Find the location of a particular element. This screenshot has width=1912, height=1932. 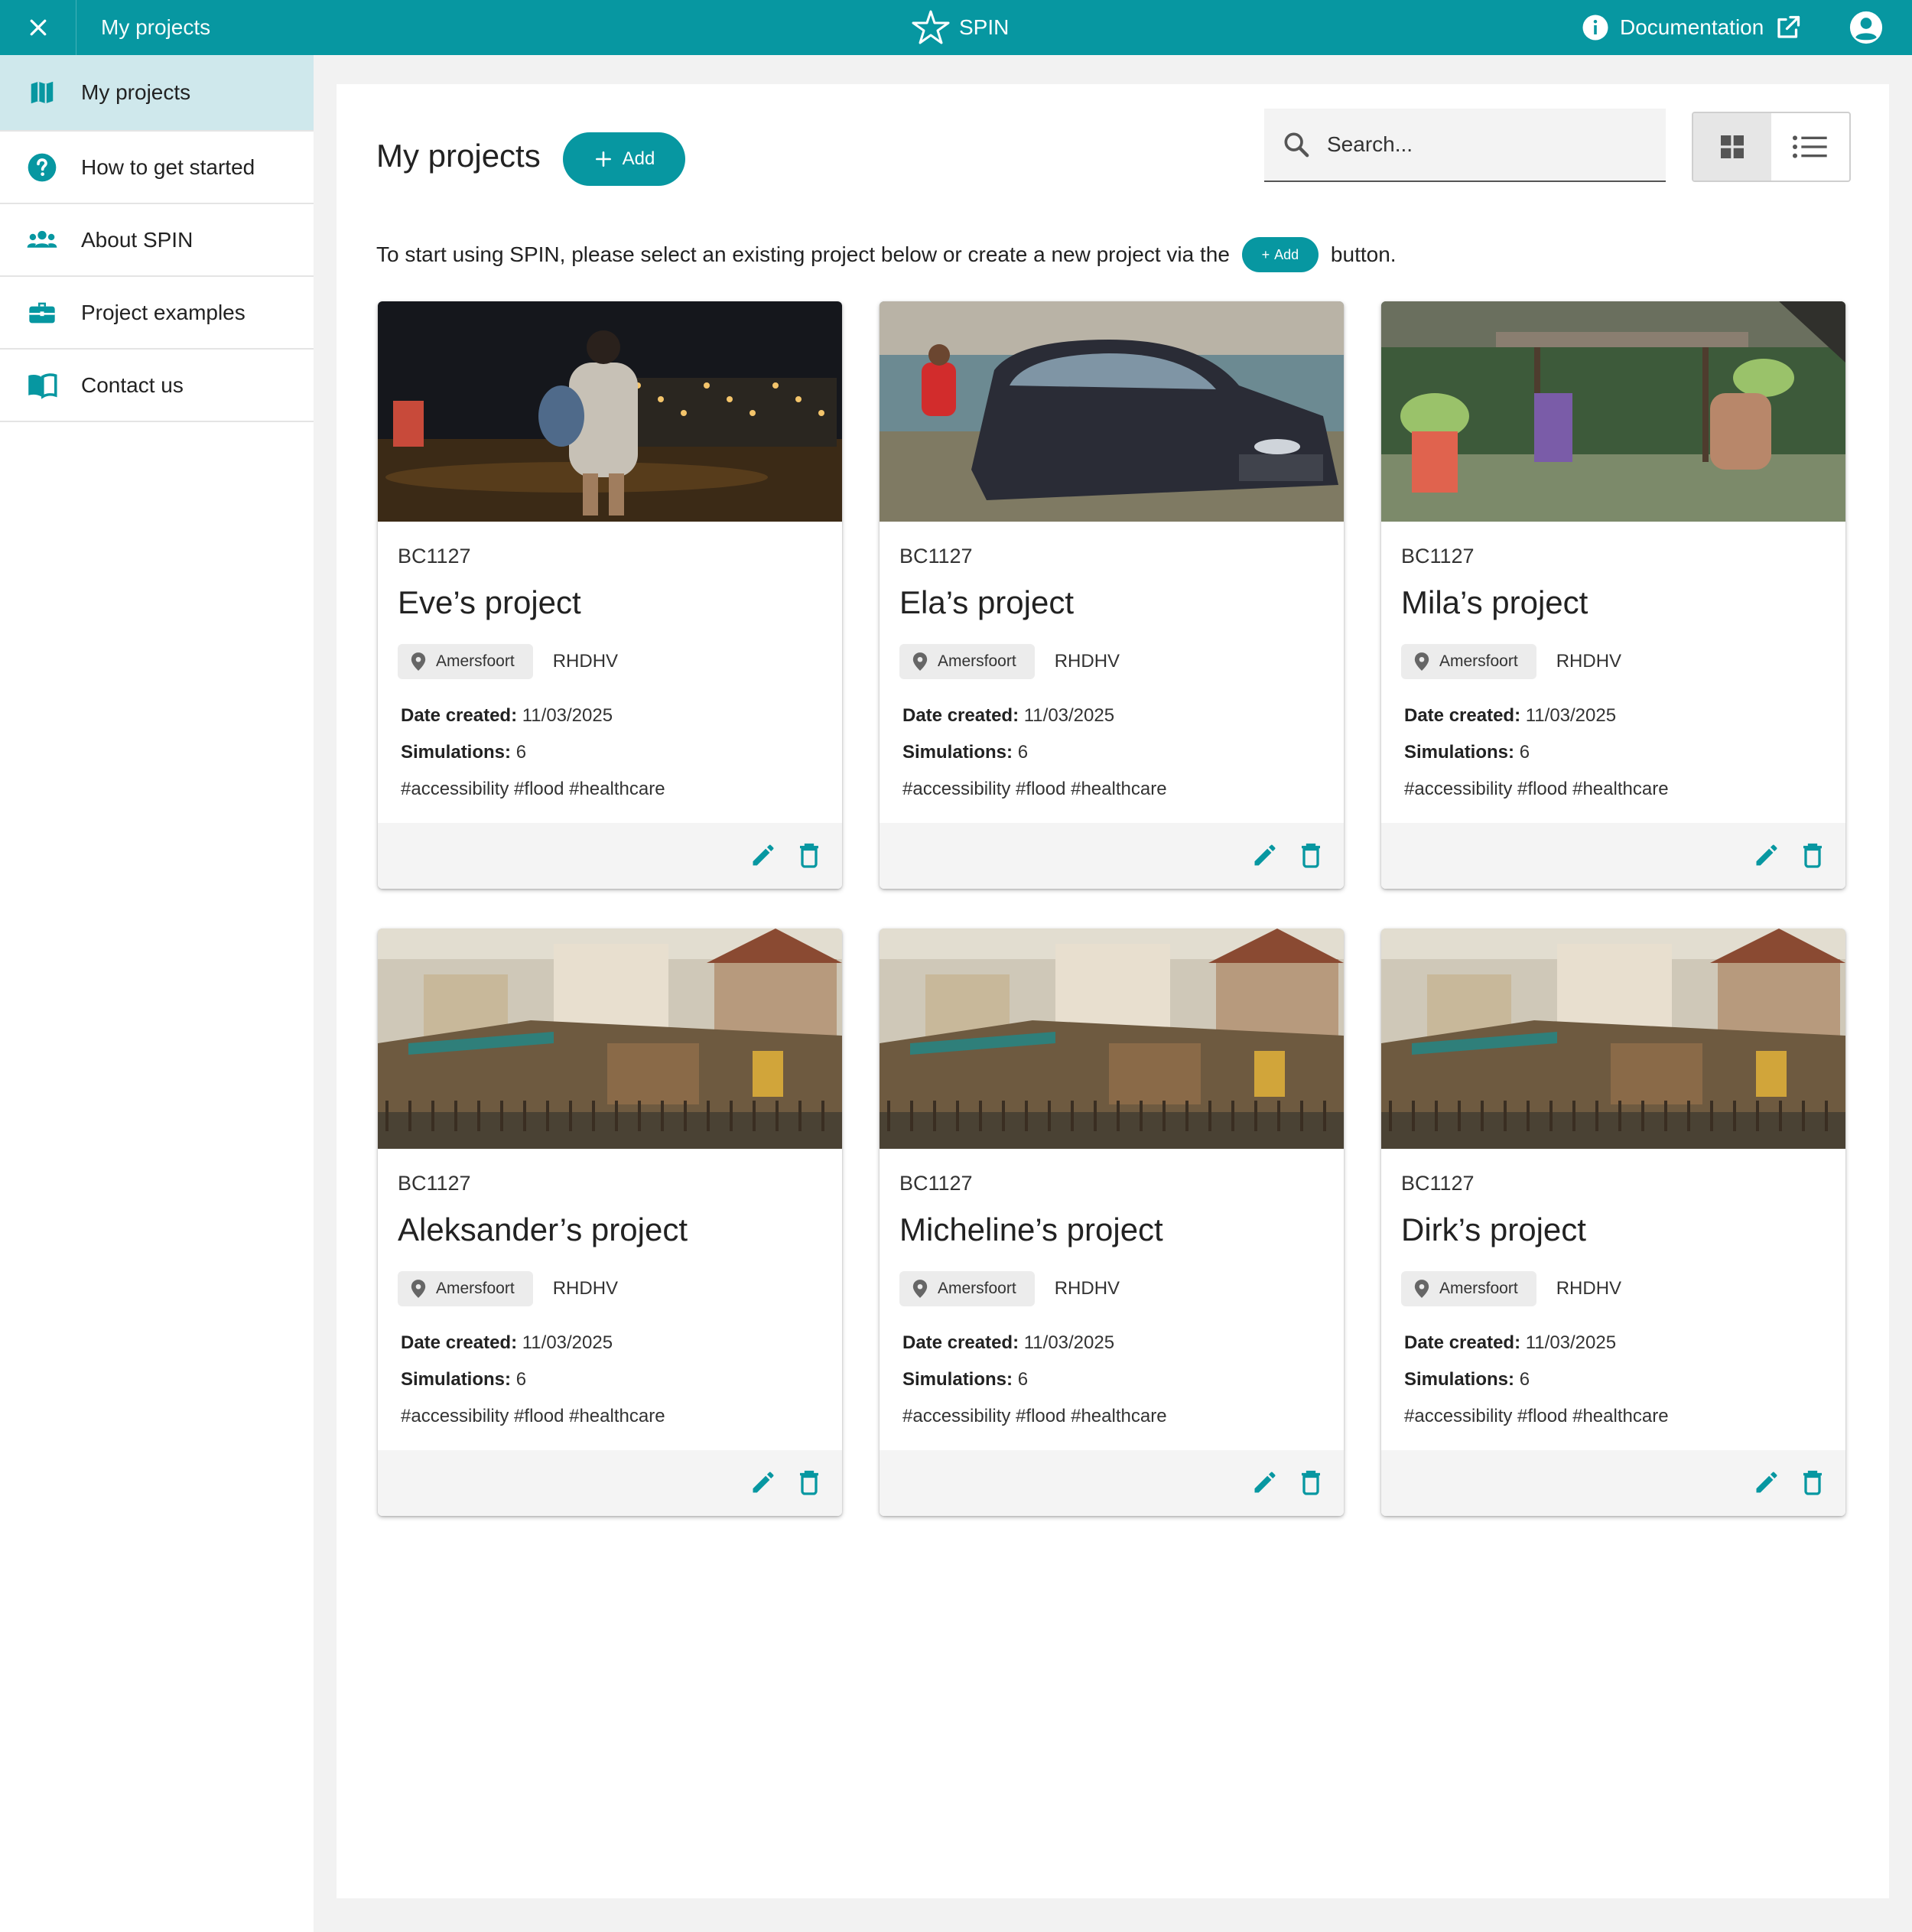

sidebar-item-label: How to get started is located at coordinates (168, 166).